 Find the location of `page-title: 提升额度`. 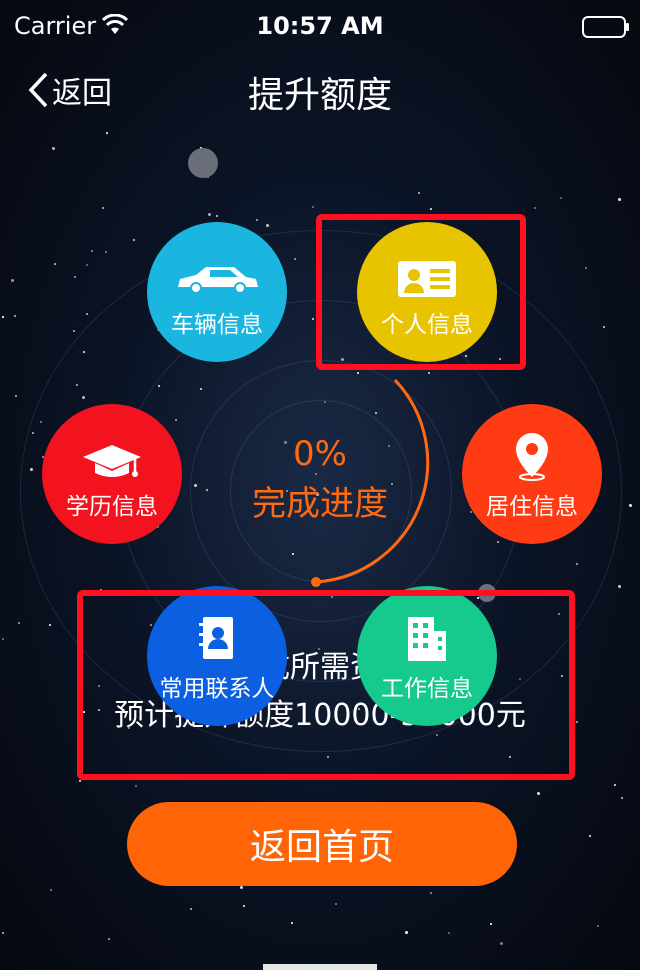

page-title: 提升额度 is located at coordinates (319, 95).